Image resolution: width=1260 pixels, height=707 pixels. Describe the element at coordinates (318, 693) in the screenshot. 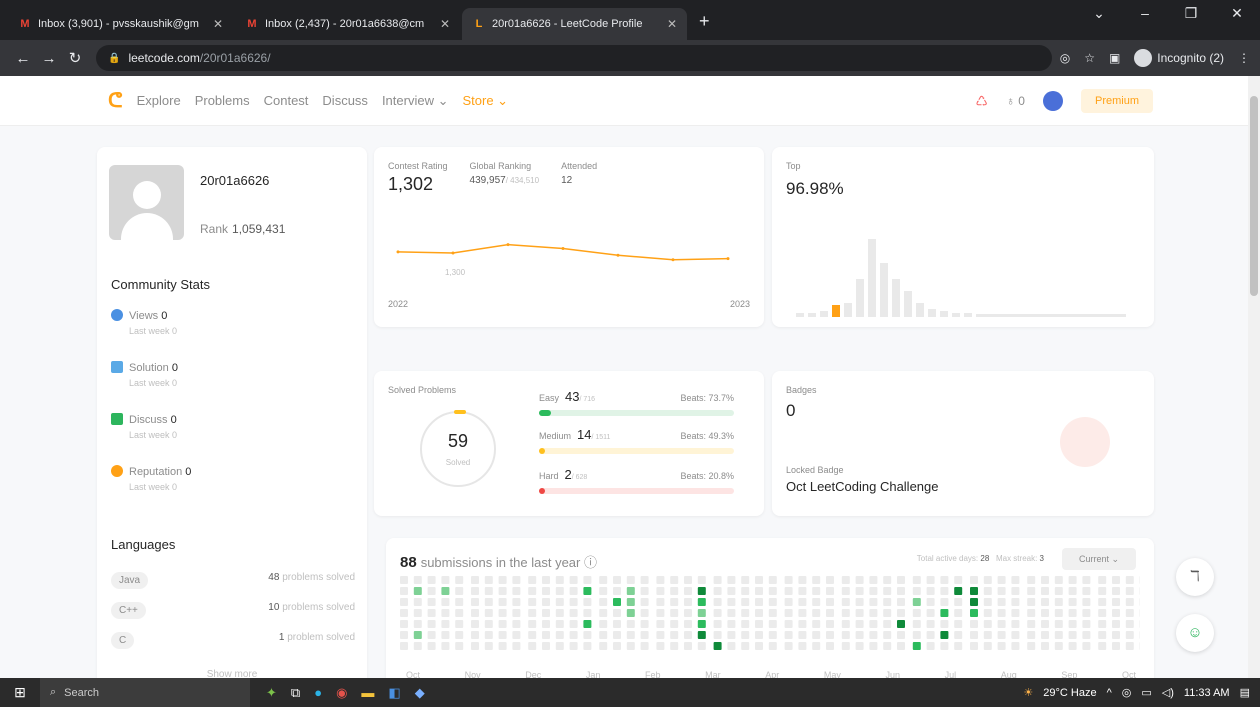

I see `edge-icon: ●` at that location.